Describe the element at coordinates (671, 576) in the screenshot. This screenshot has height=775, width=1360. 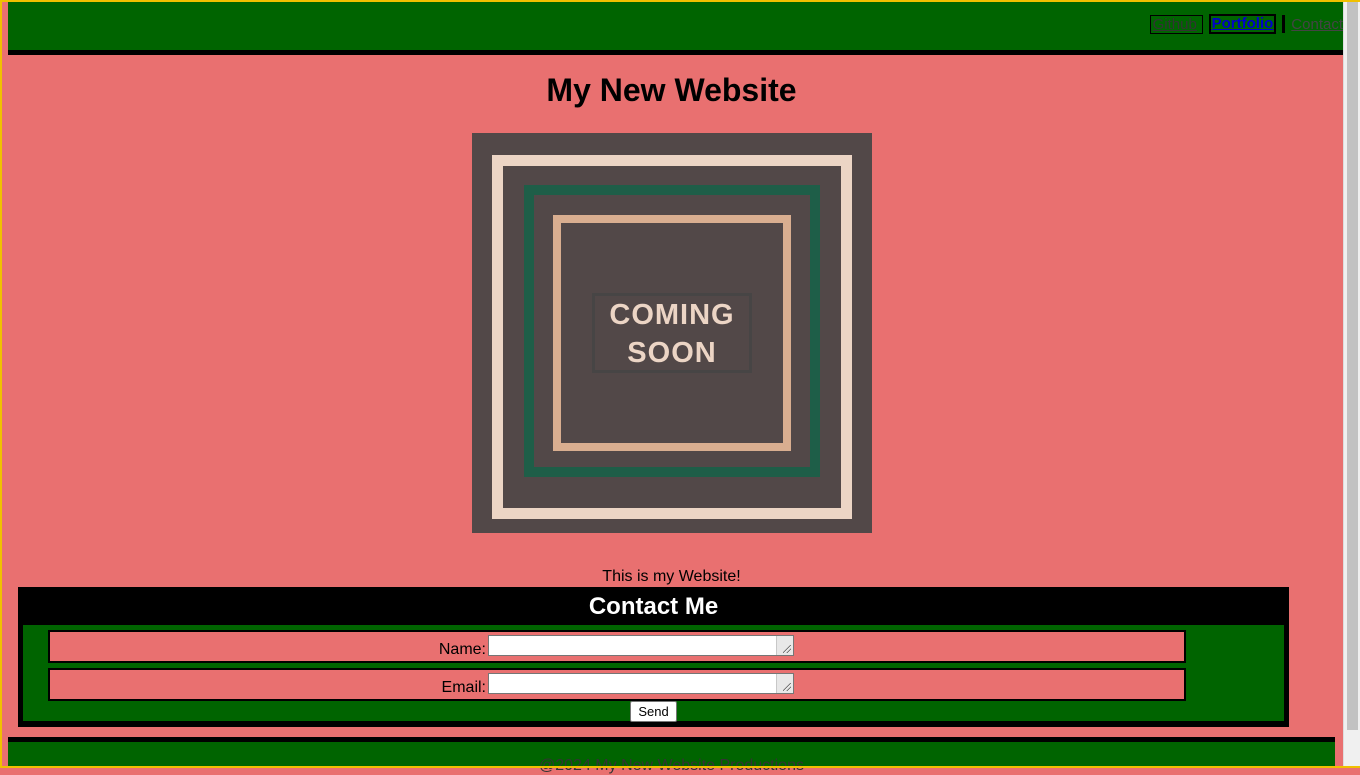
I see `tagline: This is my Website!` at that location.